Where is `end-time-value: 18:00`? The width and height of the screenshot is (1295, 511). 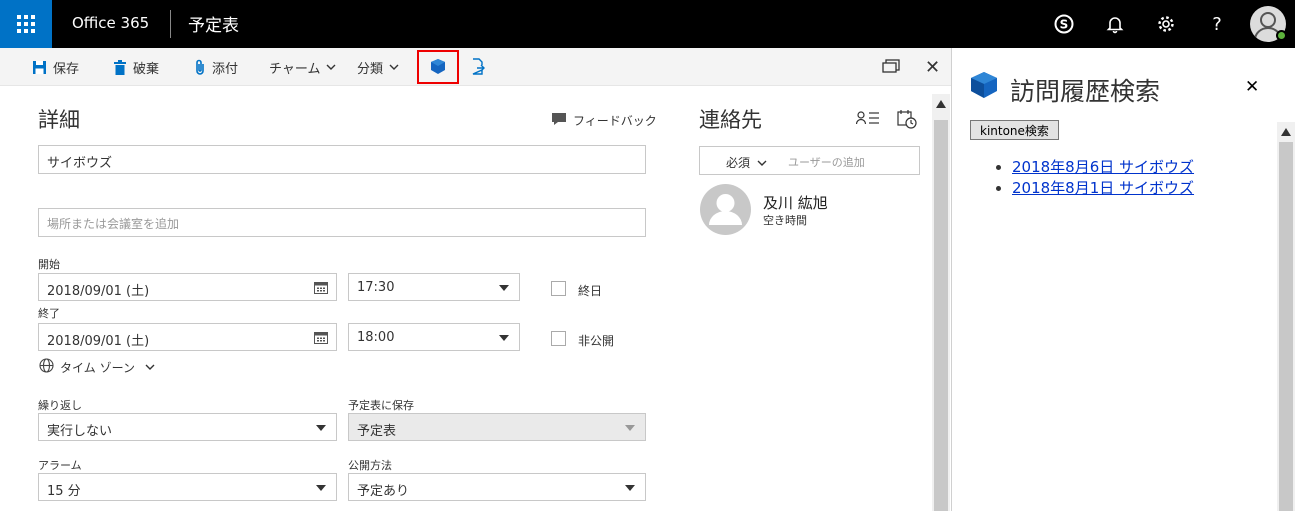 end-time-value: 18:00 is located at coordinates (376, 337).